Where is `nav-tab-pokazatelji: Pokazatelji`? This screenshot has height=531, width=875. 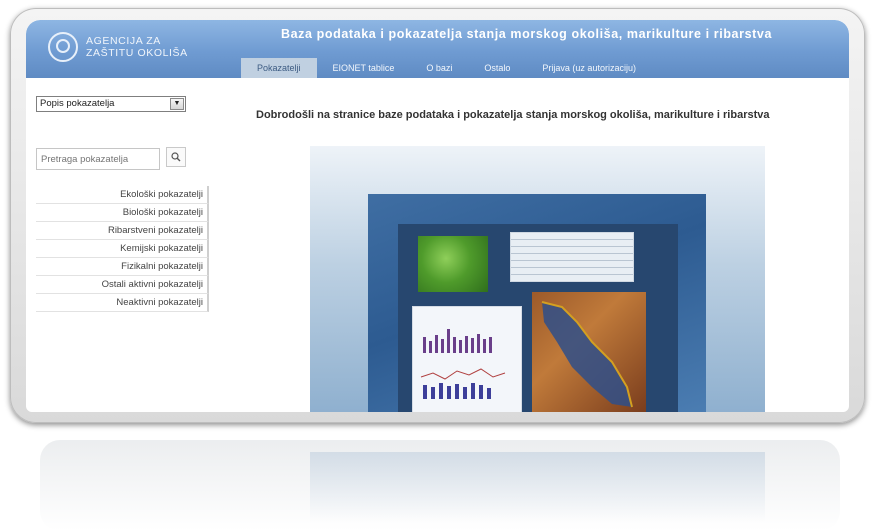
nav-tab-pokazatelji: Pokazatelji is located at coordinates (279, 68).